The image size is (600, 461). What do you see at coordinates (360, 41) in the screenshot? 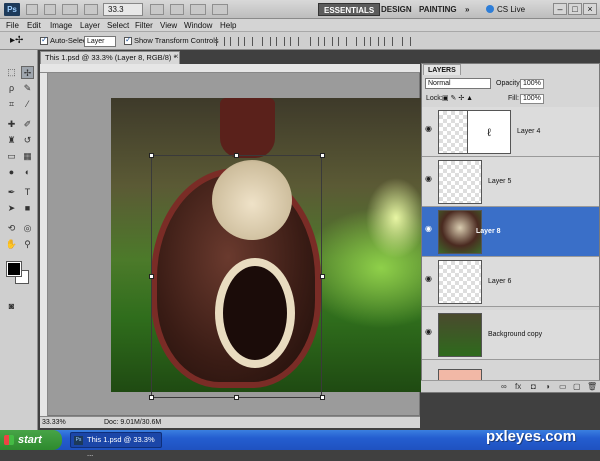
I see `distribute-left-icon` at bounding box center [360, 41].